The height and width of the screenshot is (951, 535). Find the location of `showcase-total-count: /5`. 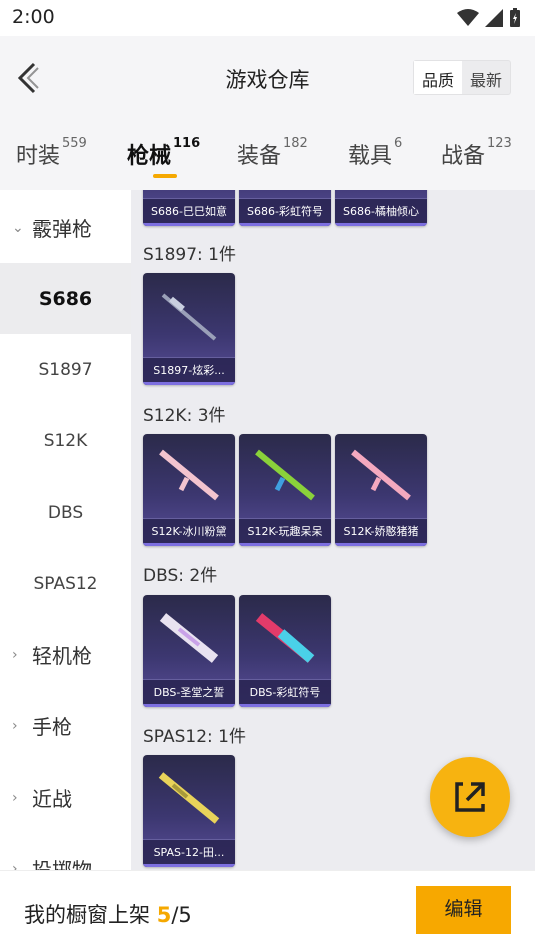

showcase-total-count: /5 is located at coordinates (181, 915).